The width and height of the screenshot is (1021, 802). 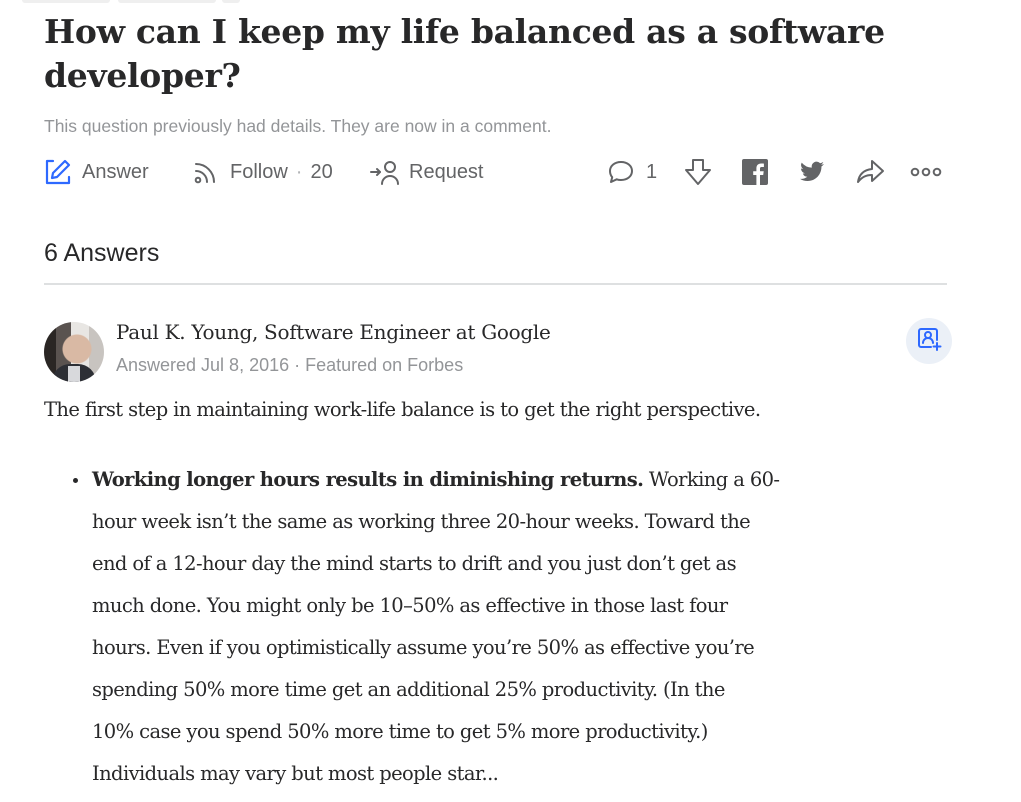 What do you see at coordinates (510, 2) in the screenshot?
I see `top-scroll-edge` at bounding box center [510, 2].